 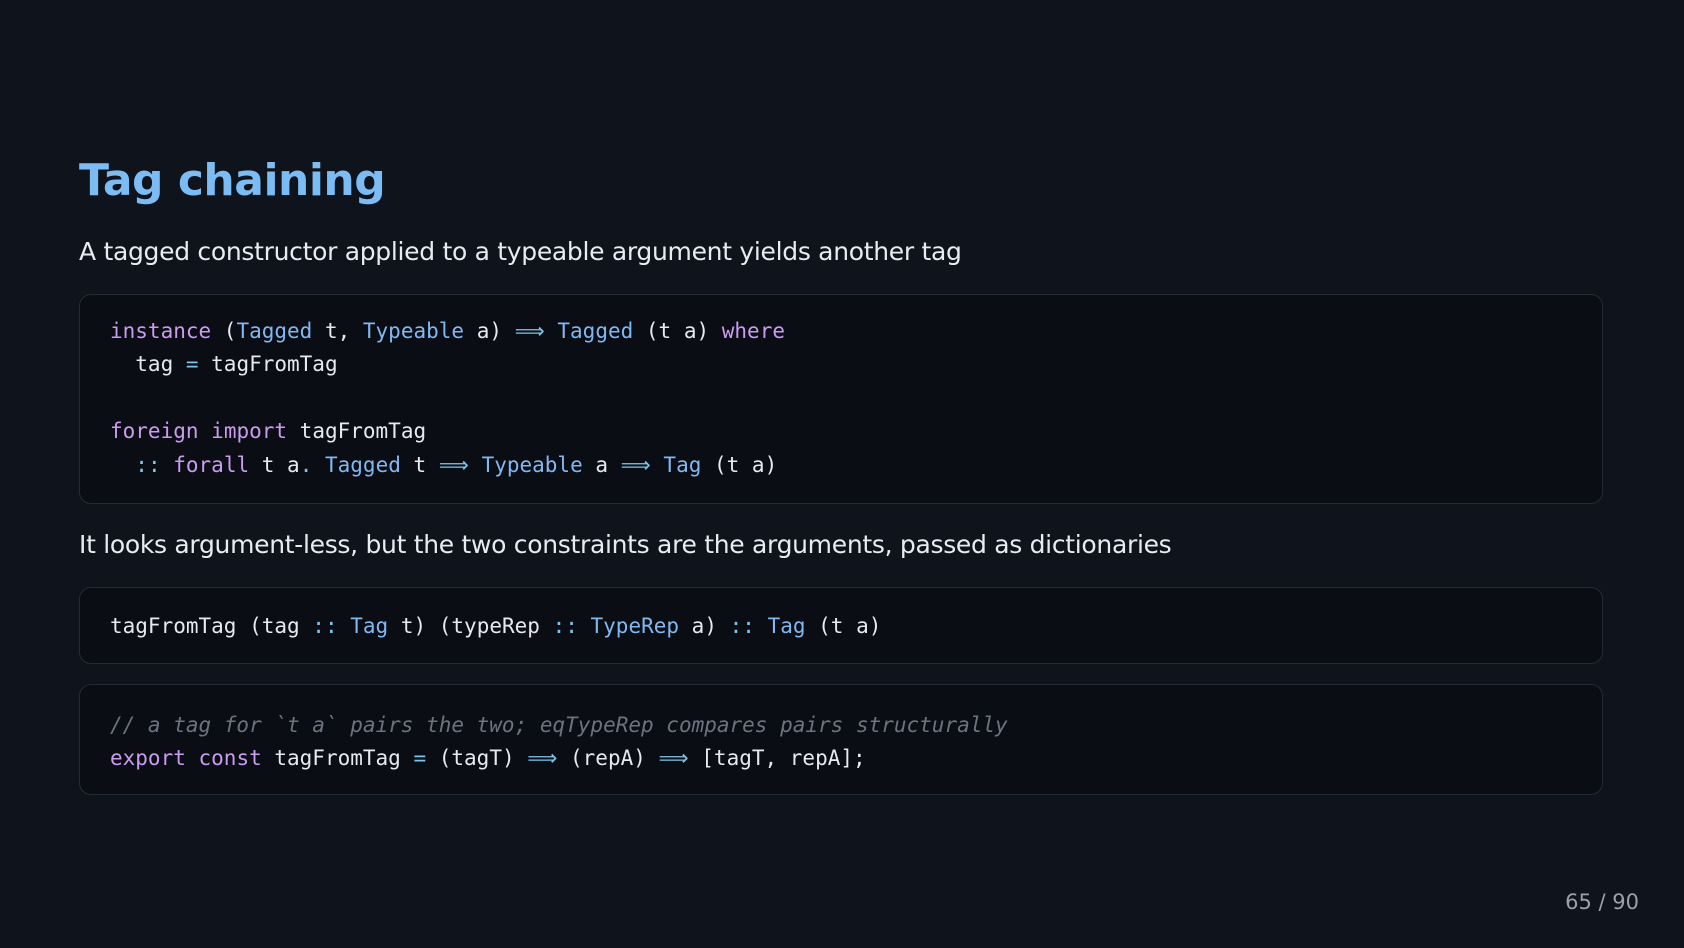 I want to click on slide-title: Tag chaining, so click(x=232, y=180).